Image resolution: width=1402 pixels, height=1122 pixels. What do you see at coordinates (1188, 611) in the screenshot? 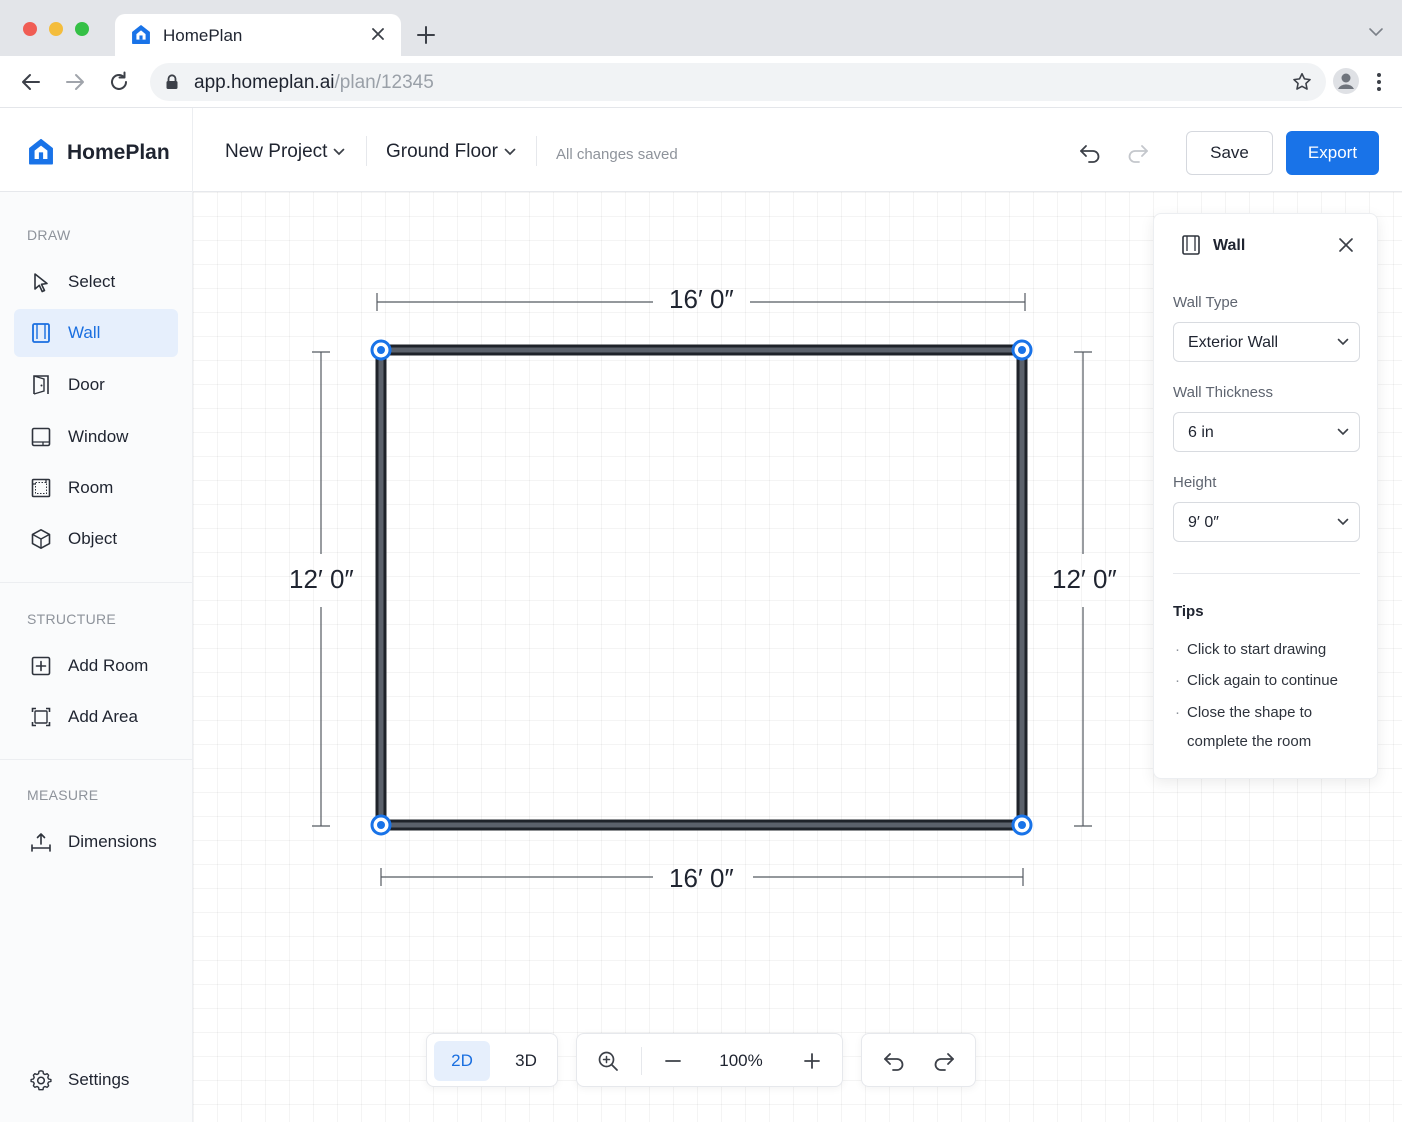
I see `tips-title: Tips` at bounding box center [1188, 611].